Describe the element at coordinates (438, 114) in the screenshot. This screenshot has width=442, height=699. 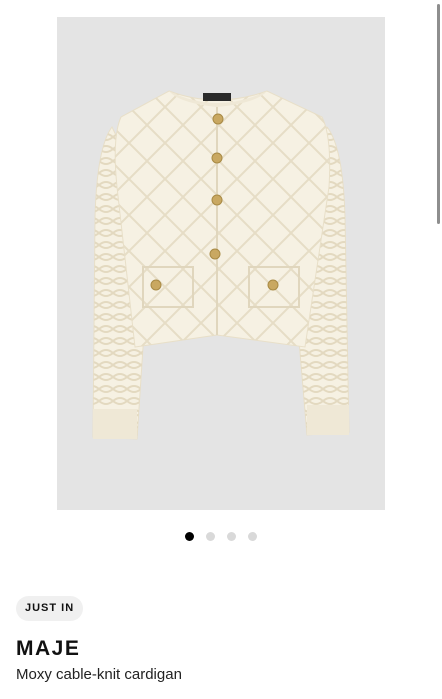
I see `scrollbar` at that location.